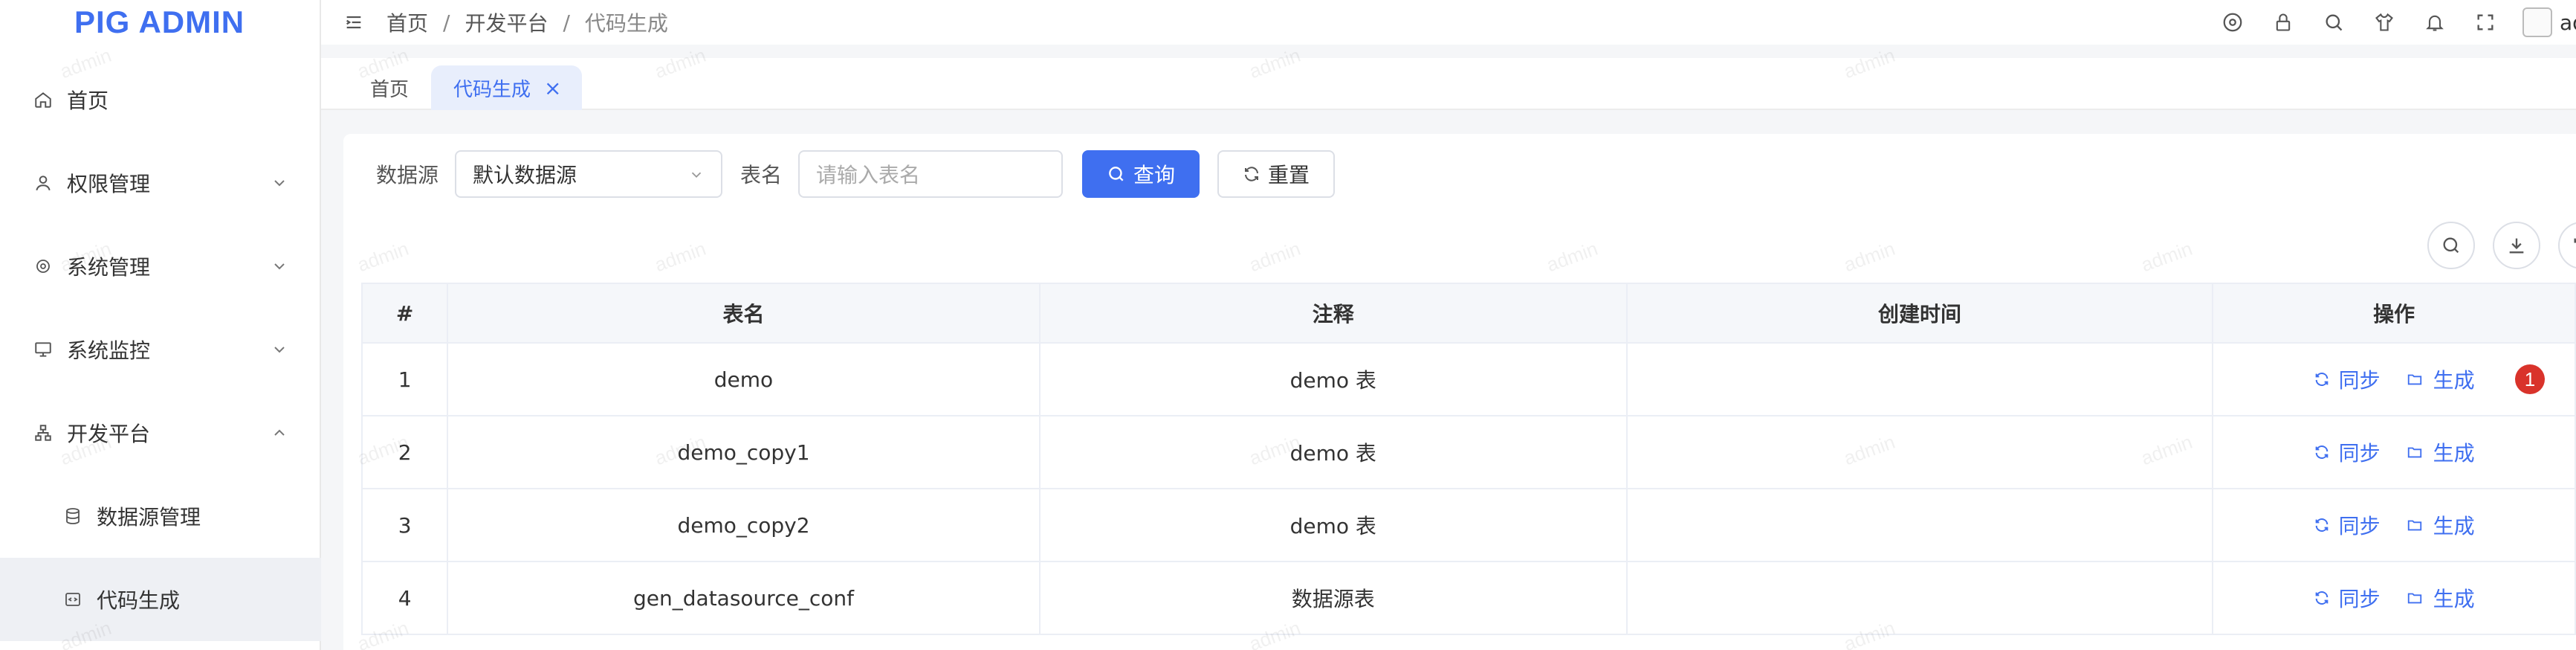 The width and height of the screenshot is (2576, 650). I want to click on step-badge: 1, so click(2530, 379).